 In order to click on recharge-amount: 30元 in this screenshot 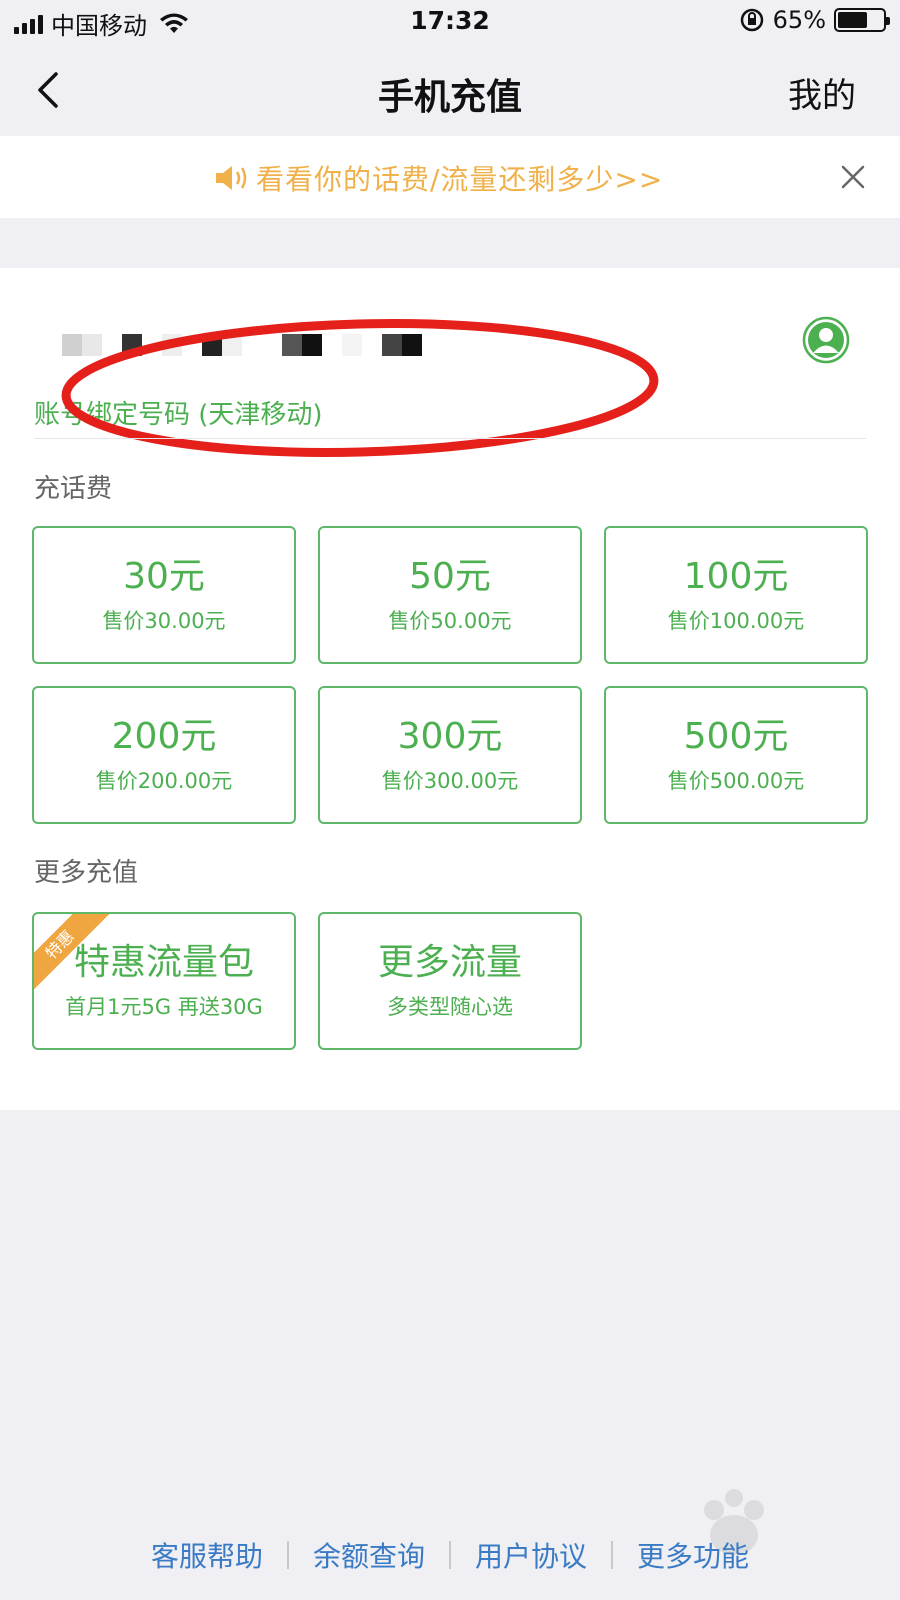, I will do `click(164, 576)`.